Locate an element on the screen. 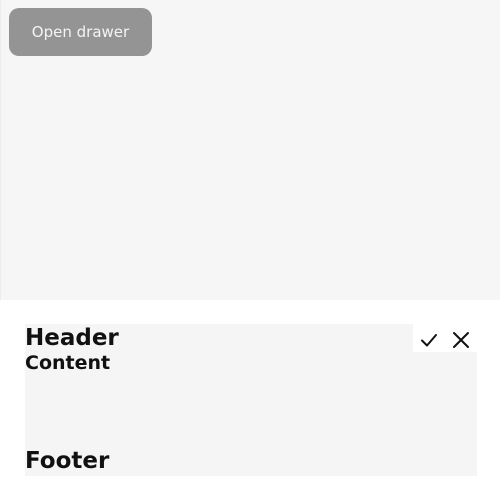 The image size is (500, 500). confirm-button is located at coordinates (429, 338).